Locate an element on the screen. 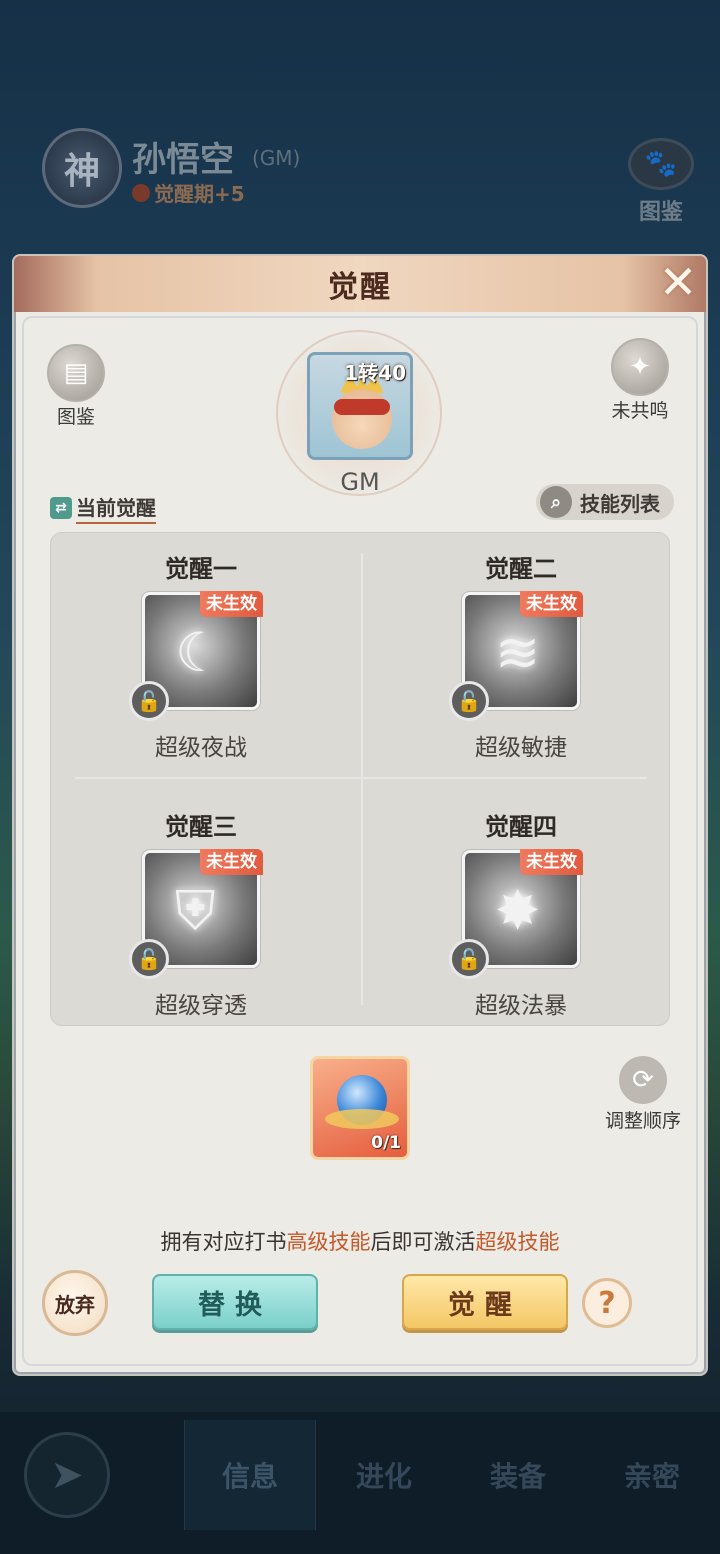 Image resolution: width=720 pixels, height=1554 pixels. codex-button: ▤ 图鉴 is located at coordinates (76, 386).